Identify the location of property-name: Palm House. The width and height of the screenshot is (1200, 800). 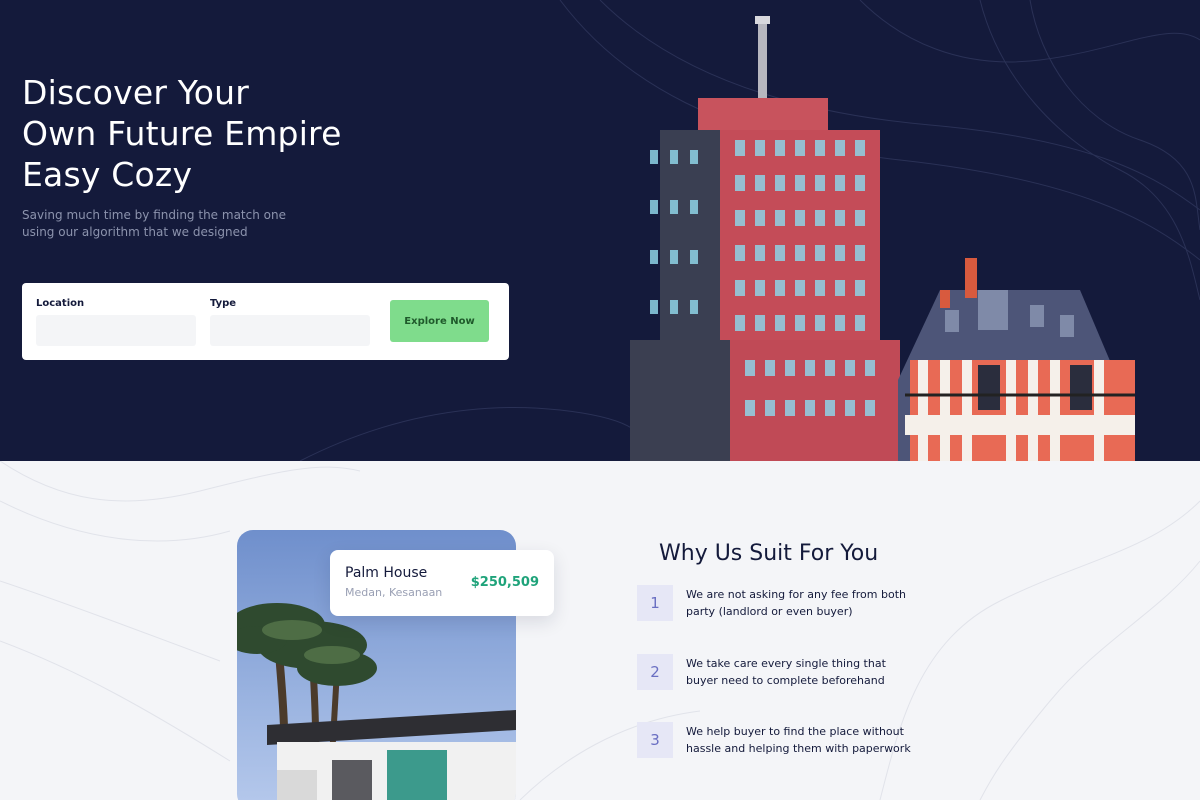
(386, 573).